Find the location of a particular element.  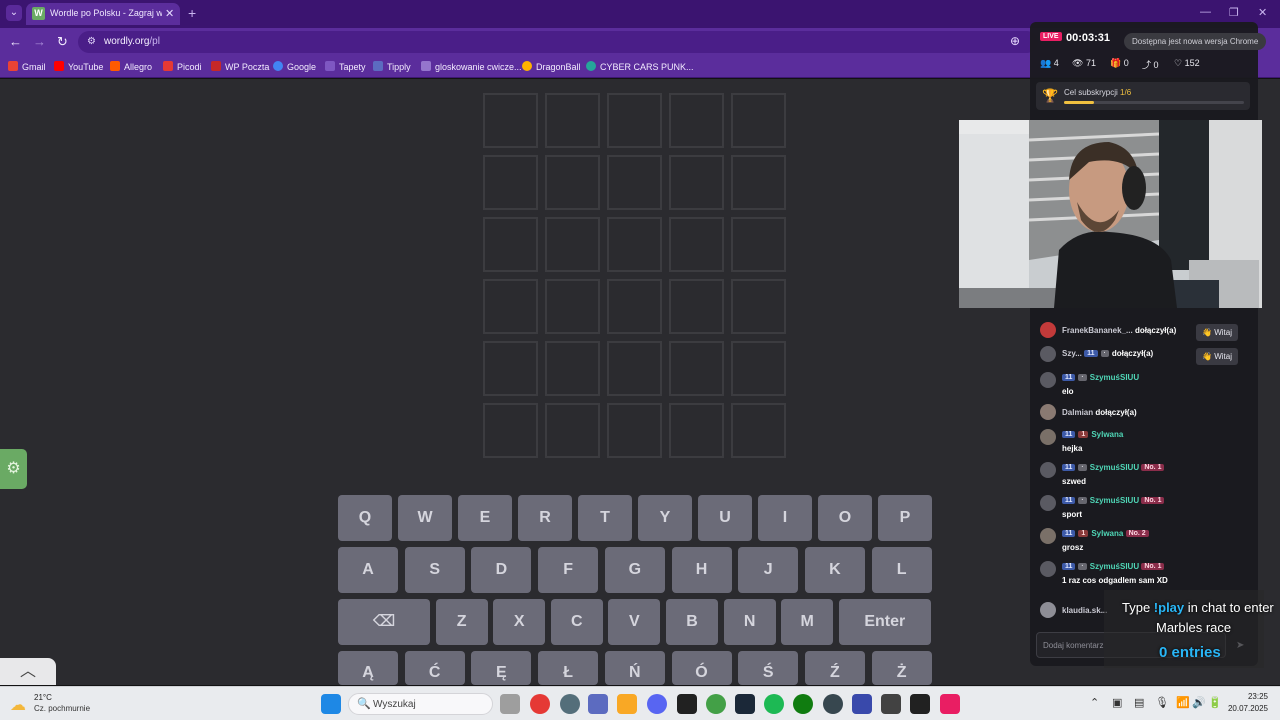

key-a: A is located at coordinates (368, 570).